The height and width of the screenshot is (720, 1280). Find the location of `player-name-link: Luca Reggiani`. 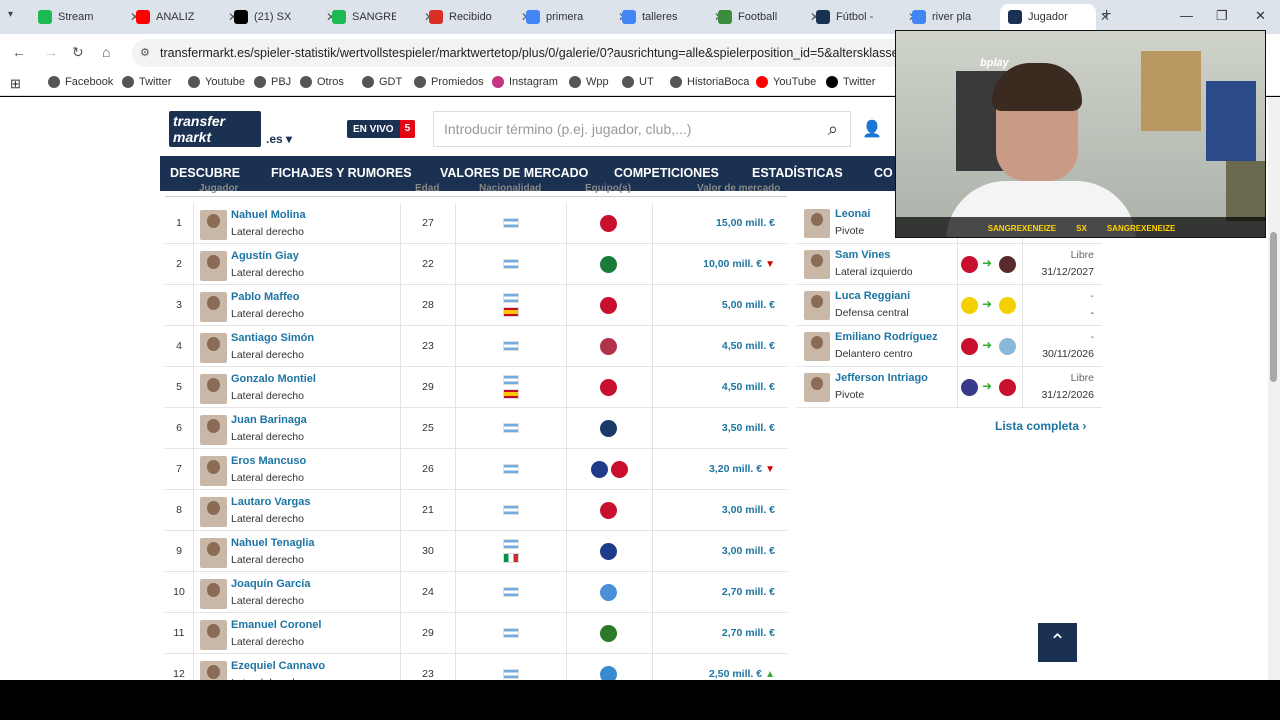

player-name-link: Luca Reggiani is located at coordinates (872, 296).